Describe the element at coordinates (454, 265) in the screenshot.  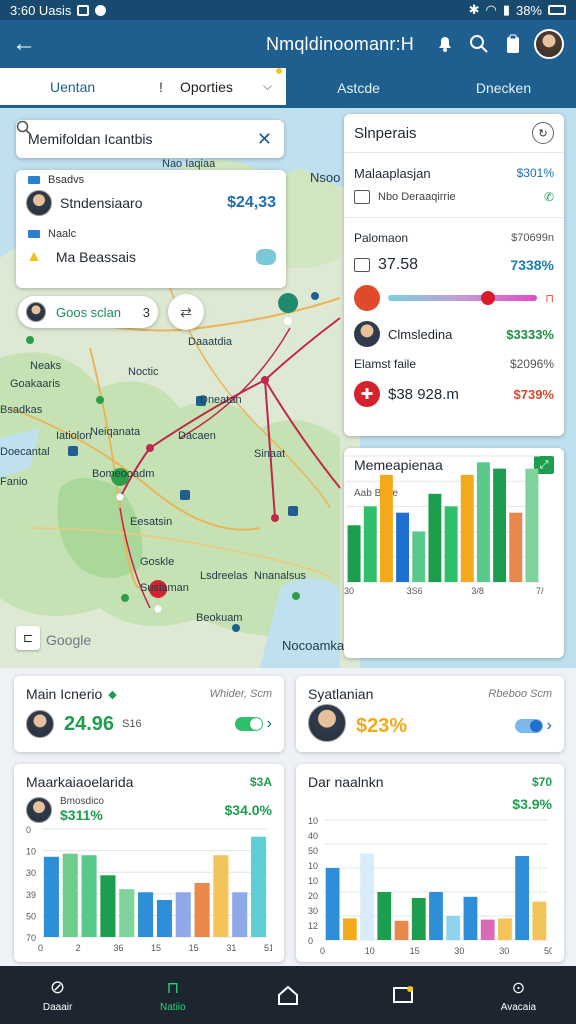
I see `panel-row: 37.58 7338%` at that location.